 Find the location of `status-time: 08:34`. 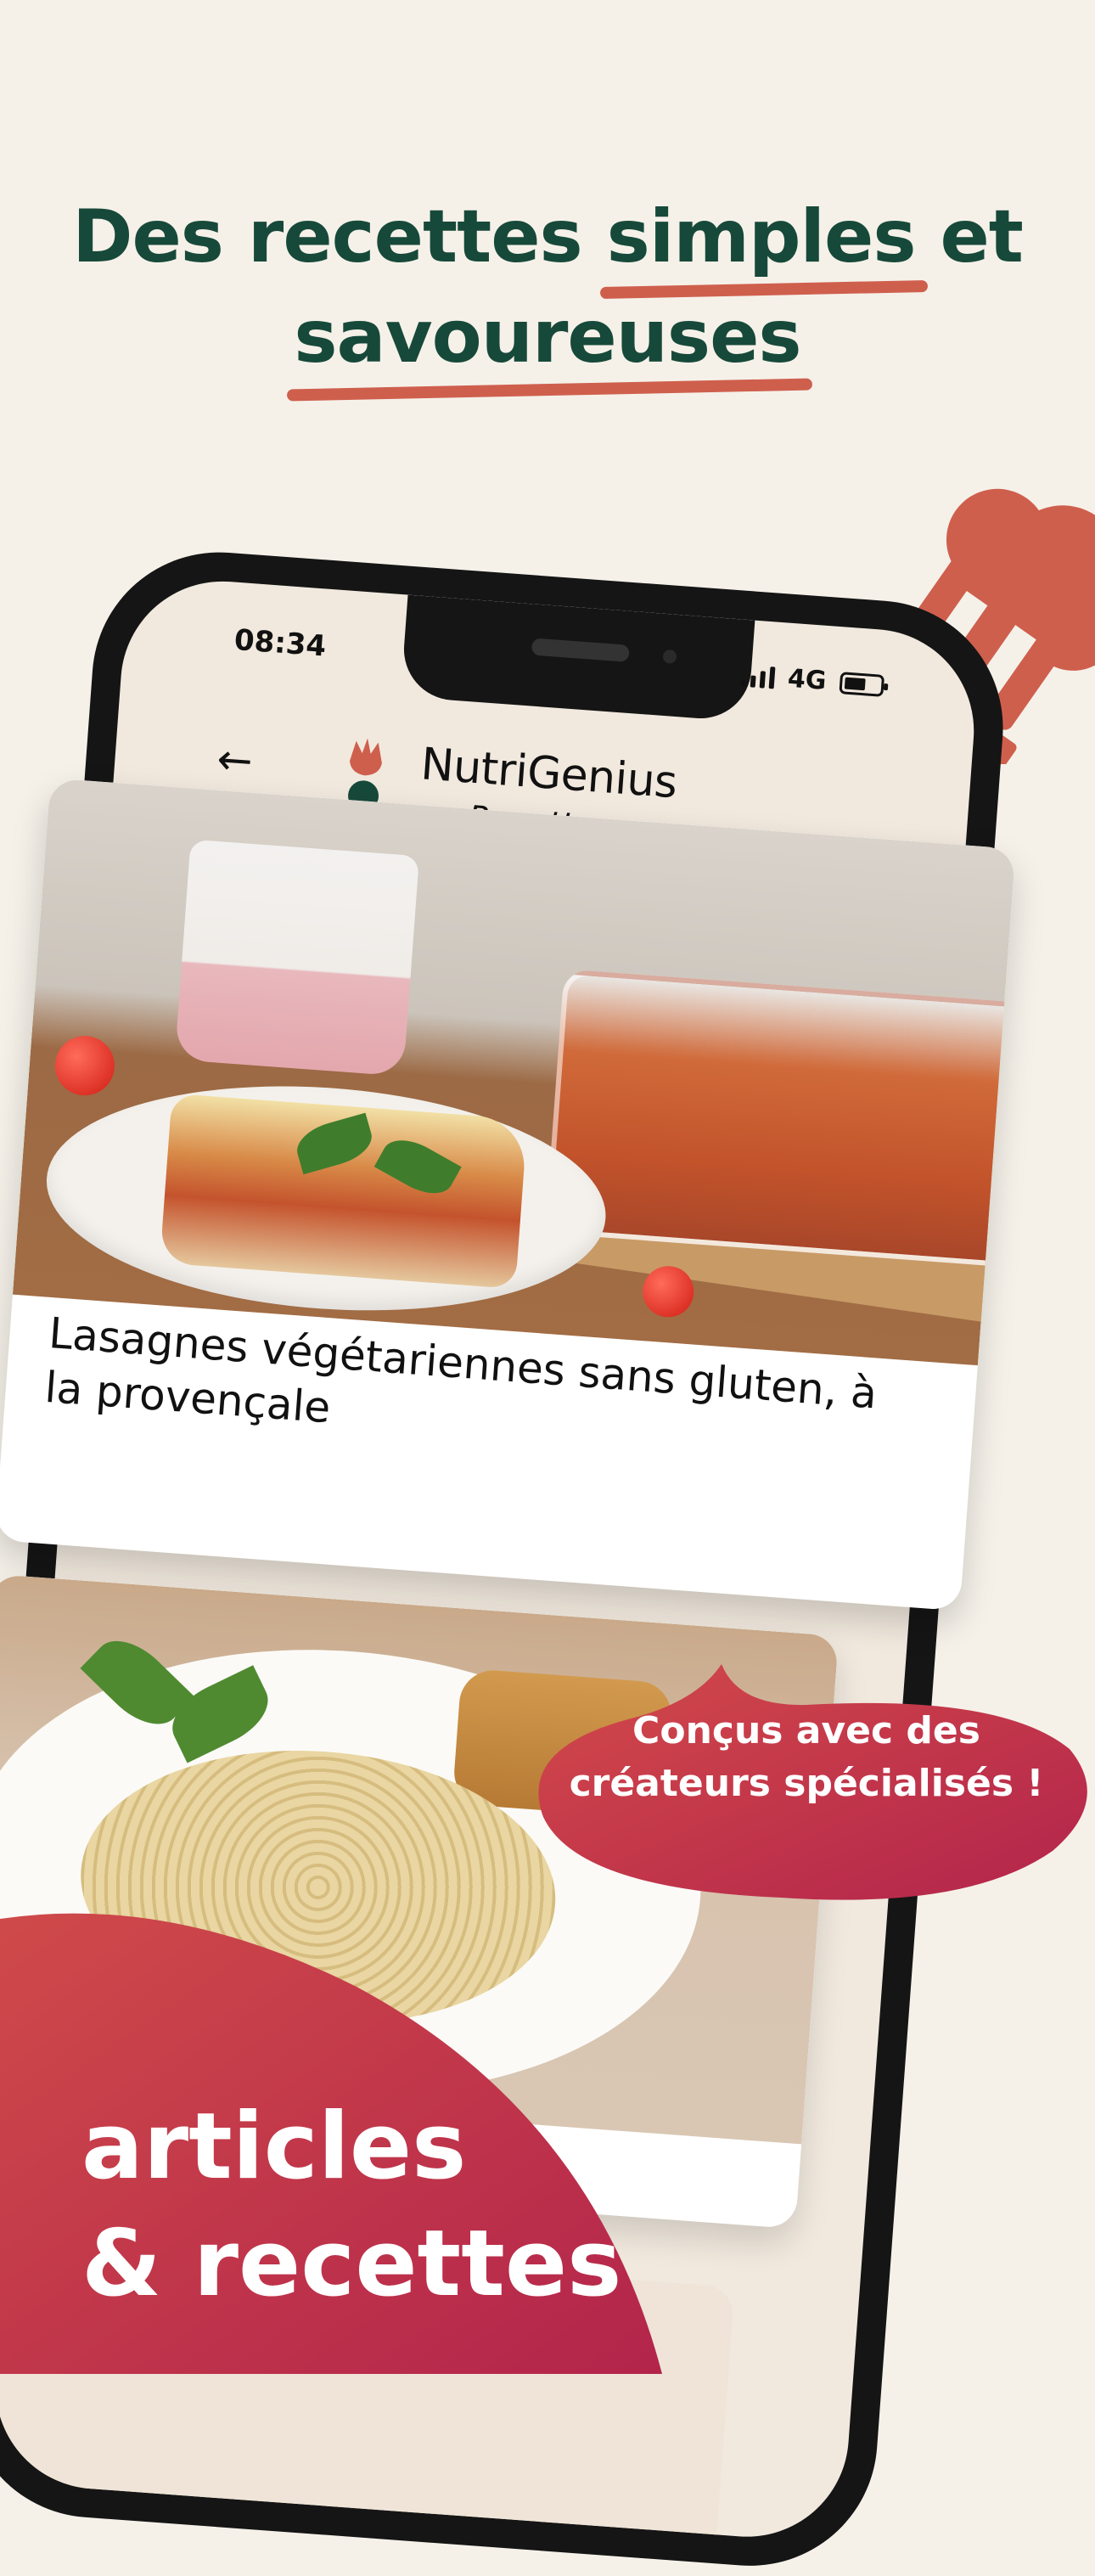

status-time: 08:34 is located at coordinates (280, 643).